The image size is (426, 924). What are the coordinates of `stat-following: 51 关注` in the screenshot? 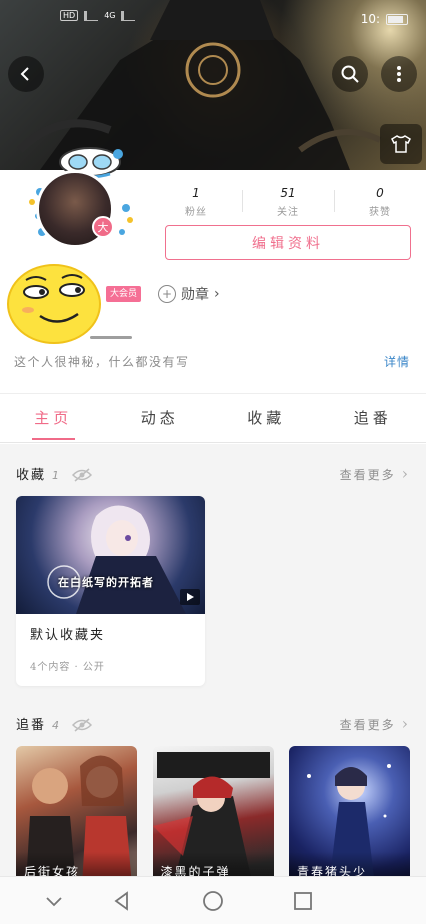 It's located at (288, 203).